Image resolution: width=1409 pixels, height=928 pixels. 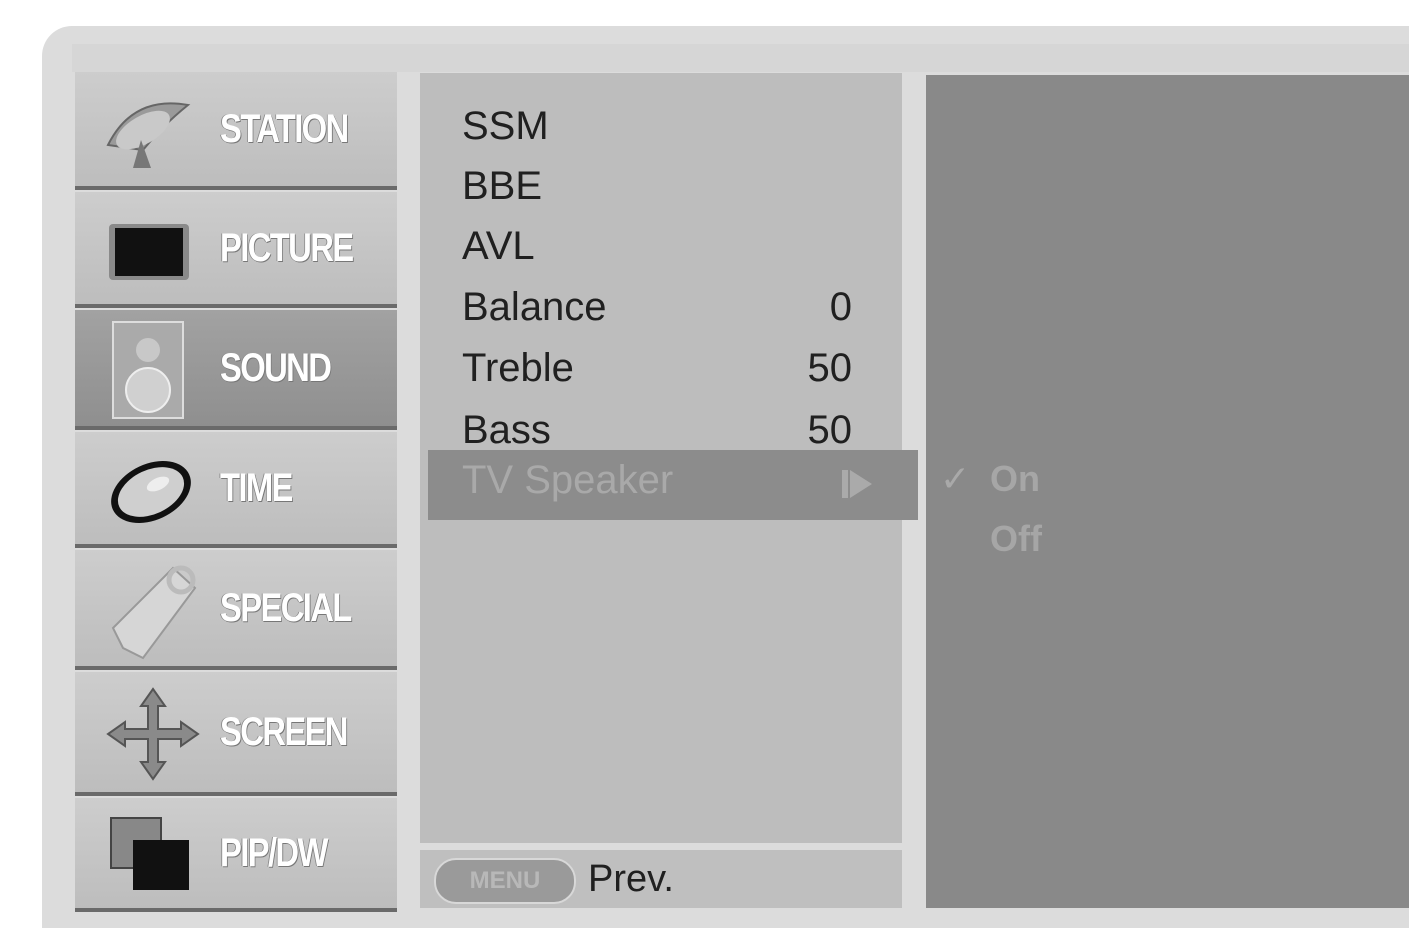 I want to click on category-pip-dw: PIP/DW, so click(x=236, y=855).